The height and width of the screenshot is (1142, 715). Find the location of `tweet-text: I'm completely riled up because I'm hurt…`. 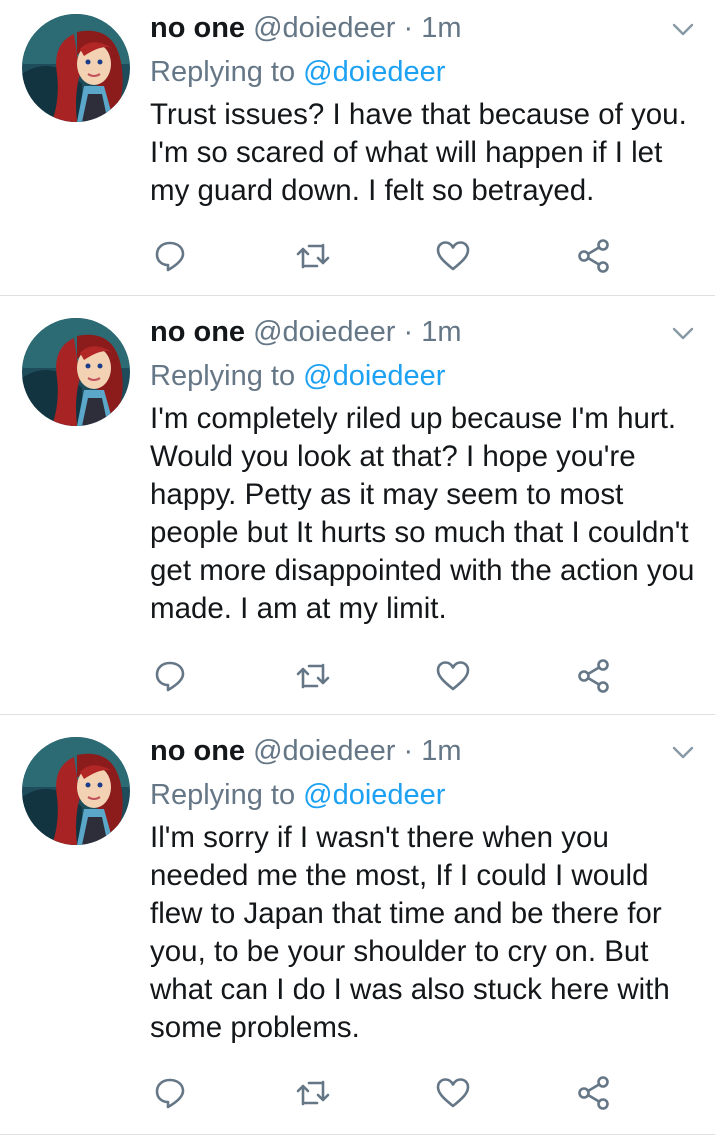

tweet-text: I'm completely riled up because I'm hurt… is located at coordinates (422, 513).